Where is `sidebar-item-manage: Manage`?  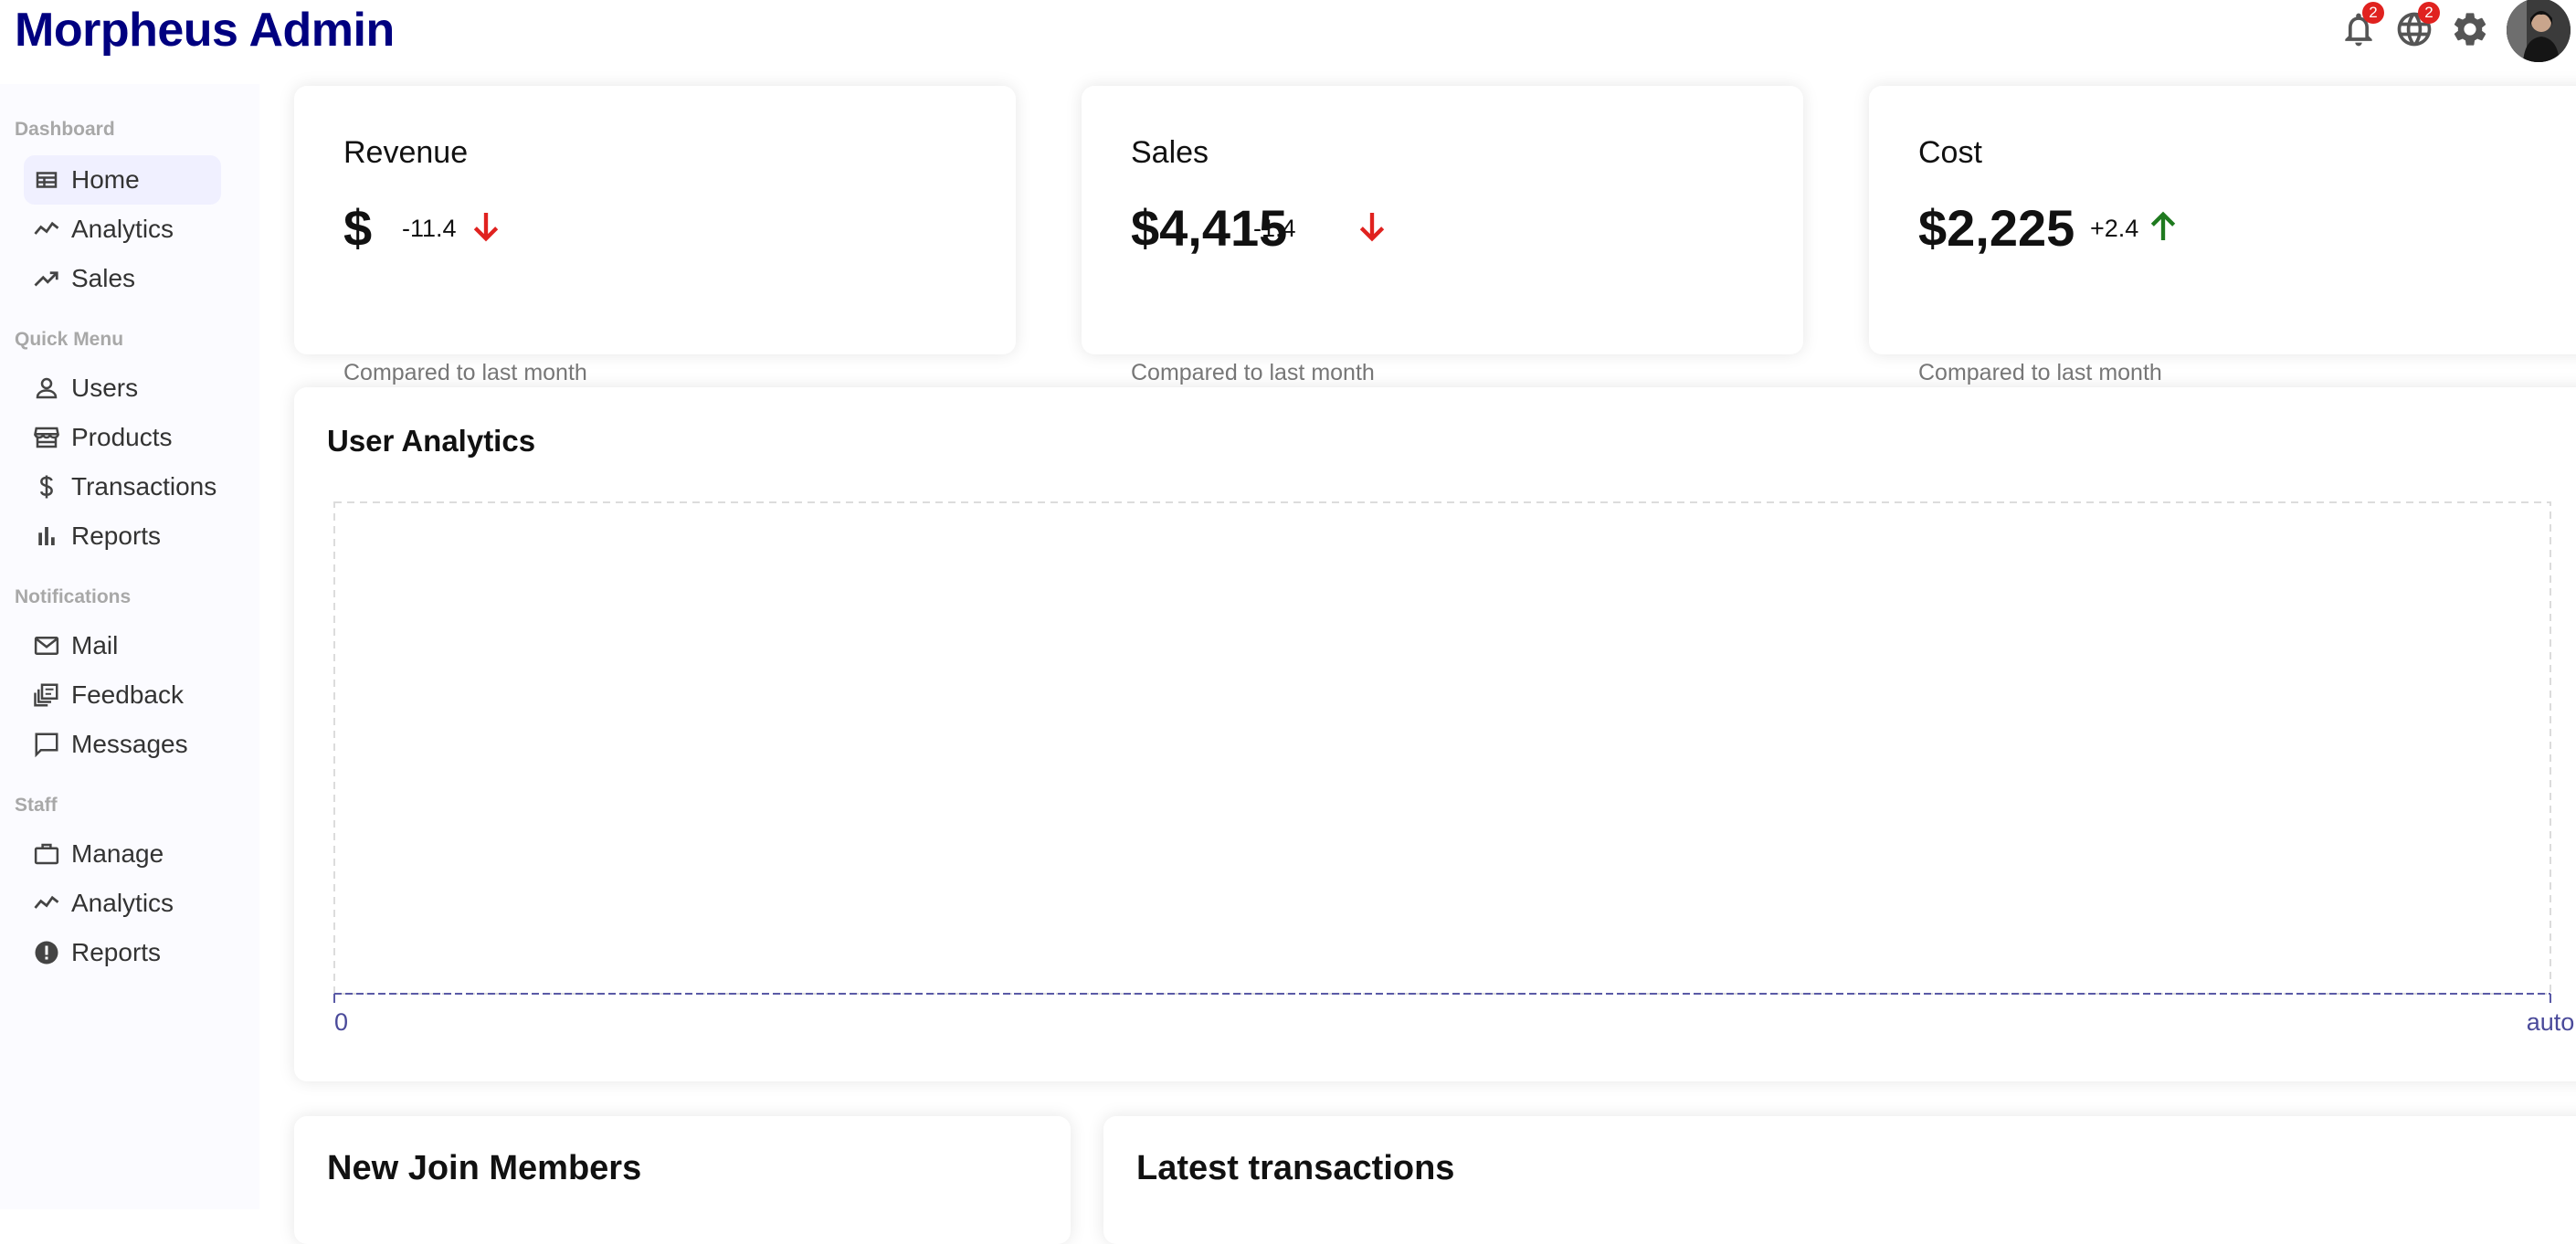
sidebar-item-manage: Manage is located at coordinates (122, 854).